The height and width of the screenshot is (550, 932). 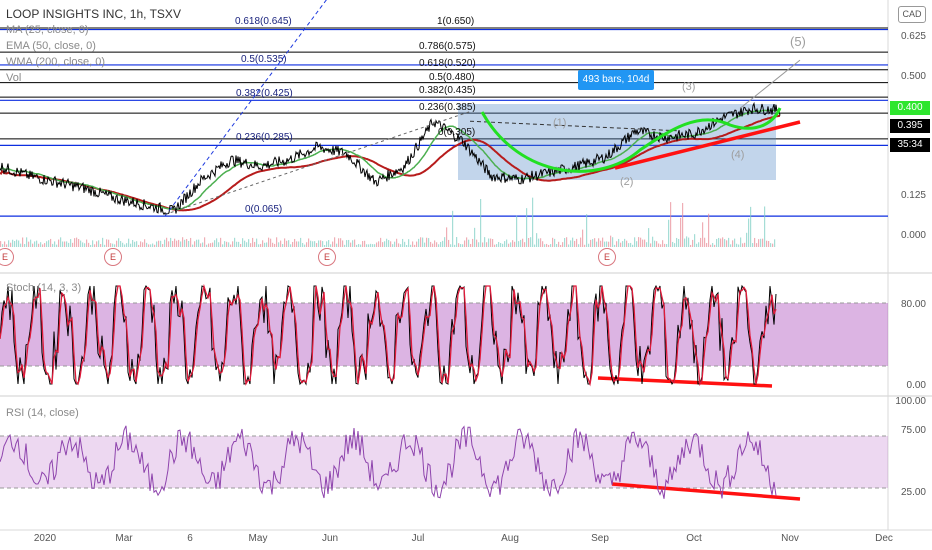 What do you see at coordinates (689, 87) in the screenshot?
I see `wave-3-label: (3)` at bounding box center [689, 87].